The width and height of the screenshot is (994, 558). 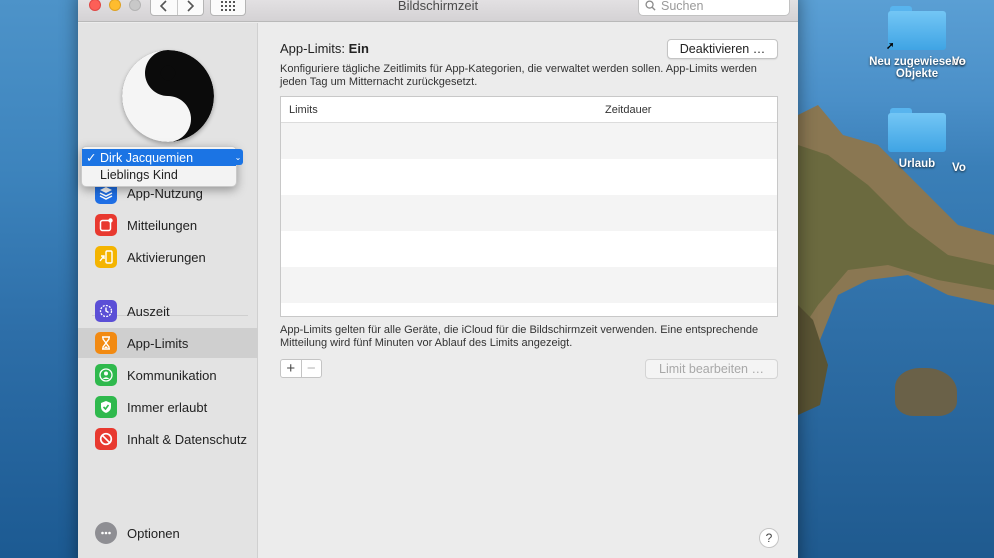 What do you see at coordinates (650, 5) in the screenshot?
I see `search-icon` at bounding box center [650, 5].